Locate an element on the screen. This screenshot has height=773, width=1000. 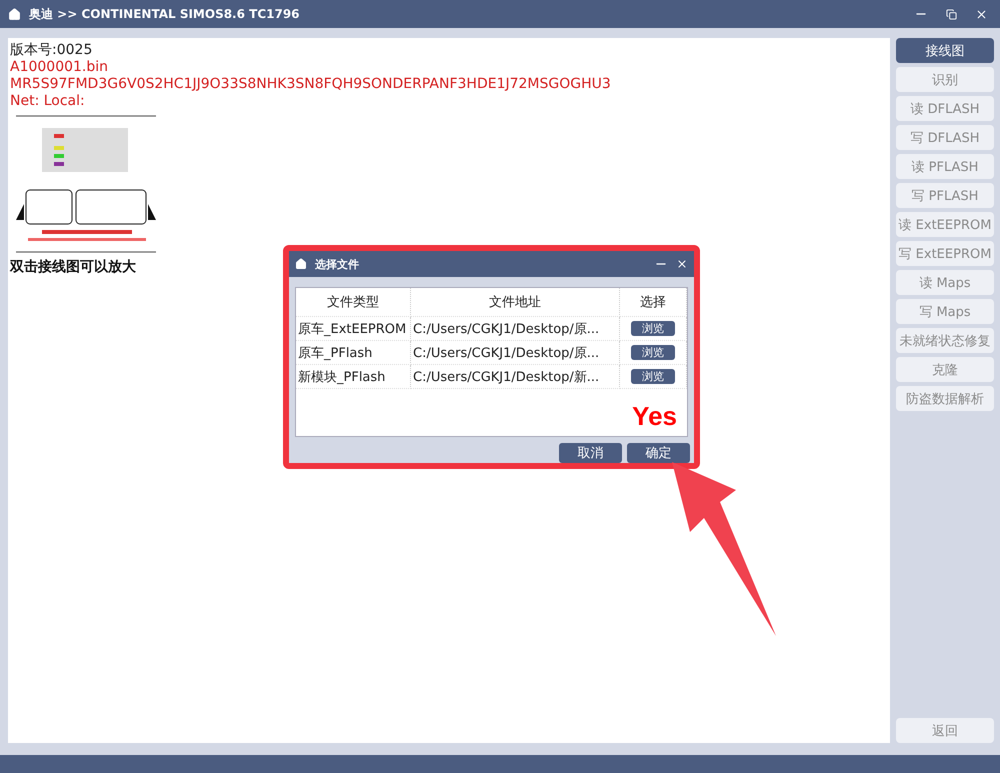
window-title: 奥迪 >> CONTINENTAL SIMOS8.6 TC1796 is located at coordinates (165, 14).